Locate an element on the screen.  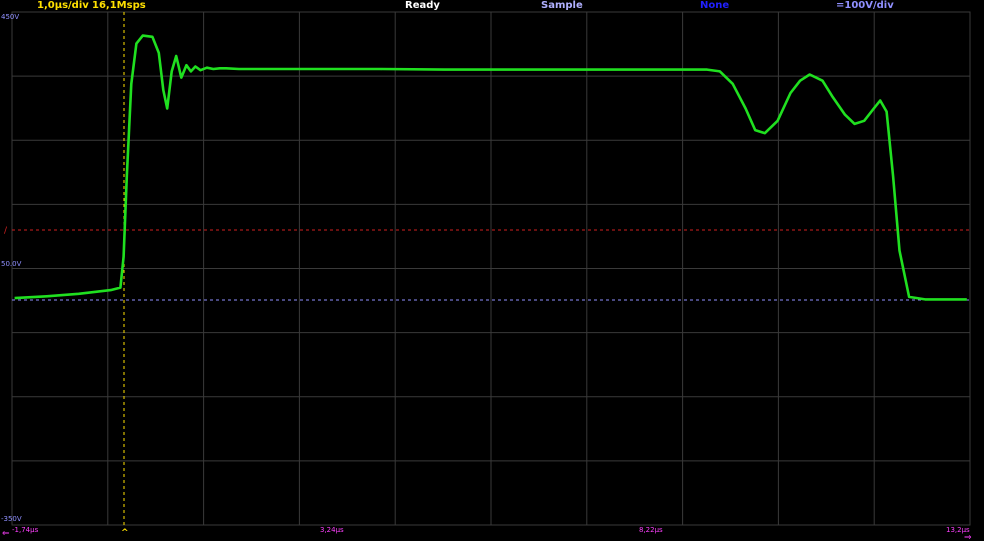
trigger-level-marker: / is located at coordinates (6, 231).